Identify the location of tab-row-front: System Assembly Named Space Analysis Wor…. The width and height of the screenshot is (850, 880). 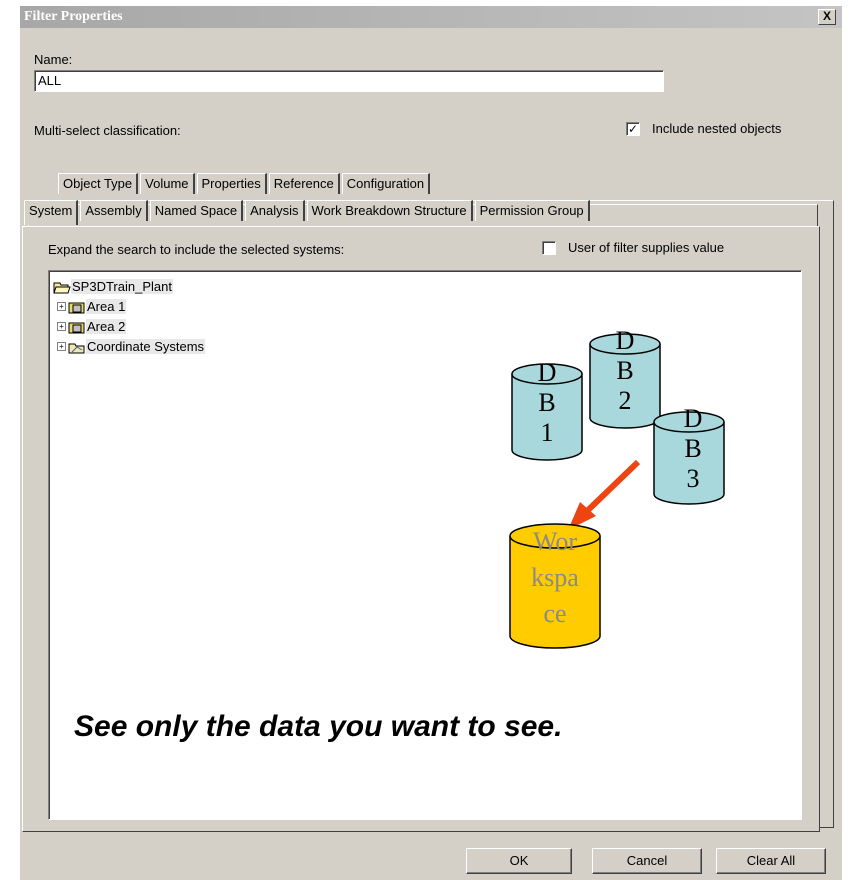
(308, 212).